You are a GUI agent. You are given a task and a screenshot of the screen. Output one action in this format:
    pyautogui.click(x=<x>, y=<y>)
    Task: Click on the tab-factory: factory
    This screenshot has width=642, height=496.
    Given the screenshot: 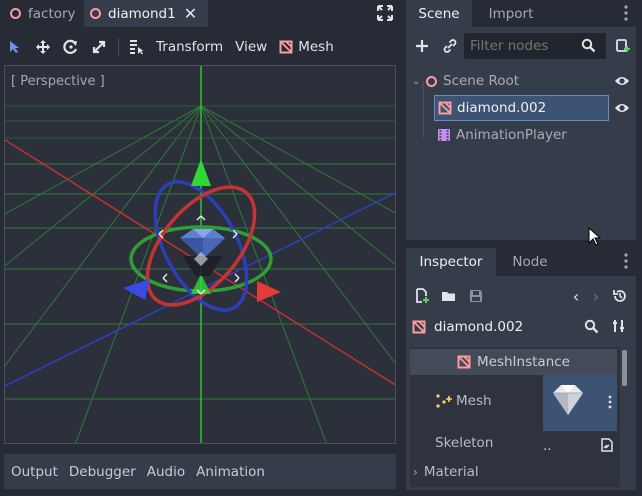 What is the action you would take?
    pyautogui.click(x=43, y=13)
    